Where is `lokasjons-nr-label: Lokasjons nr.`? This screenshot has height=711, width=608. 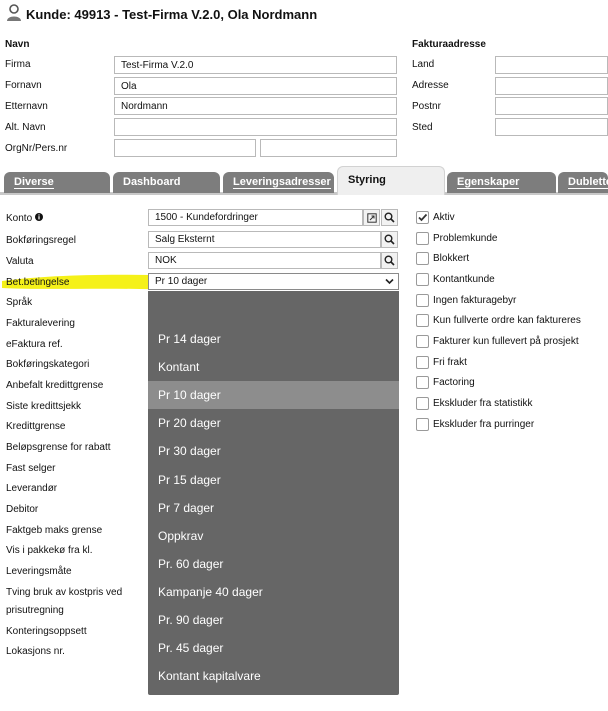 lokasjons-nr-label: Lokasjons nr. is located at coordinates (35, 651).